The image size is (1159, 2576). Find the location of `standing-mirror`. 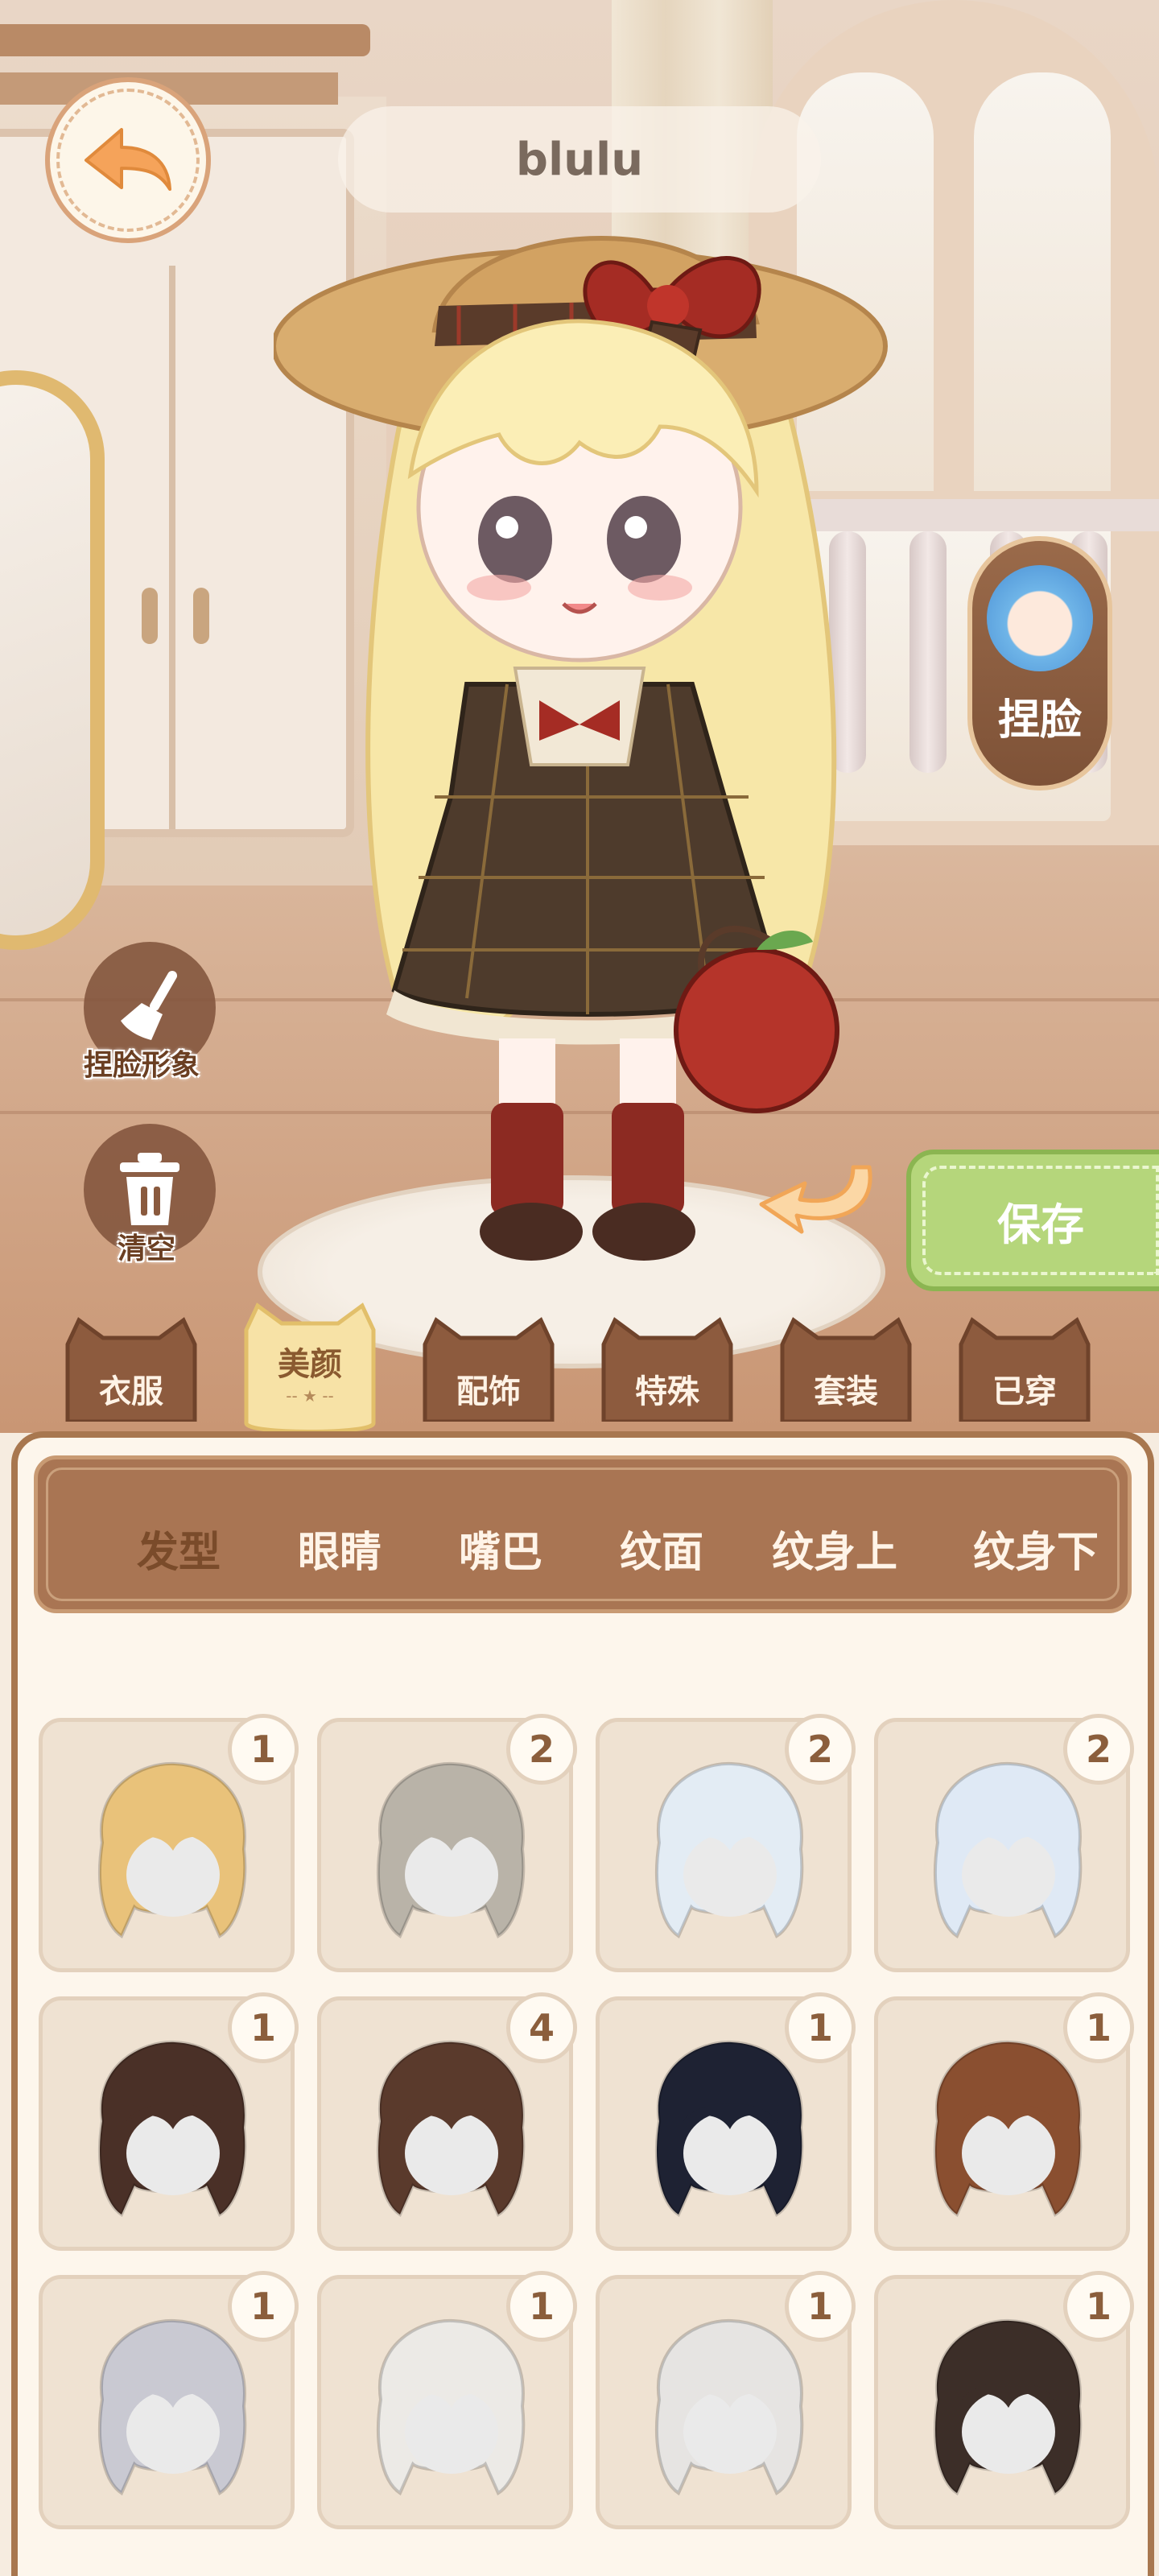

standing-mirror is located at coordinates (52, 660).